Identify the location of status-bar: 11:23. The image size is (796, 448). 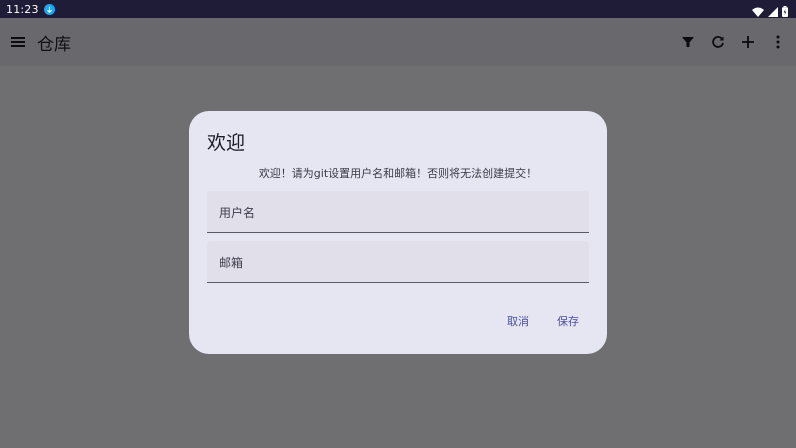
(398, 9).